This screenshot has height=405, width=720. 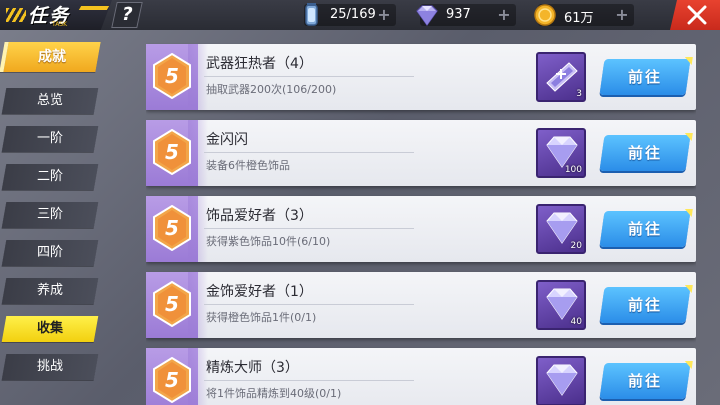 I want to click on help-label: ?, so click(x=127, y=14).